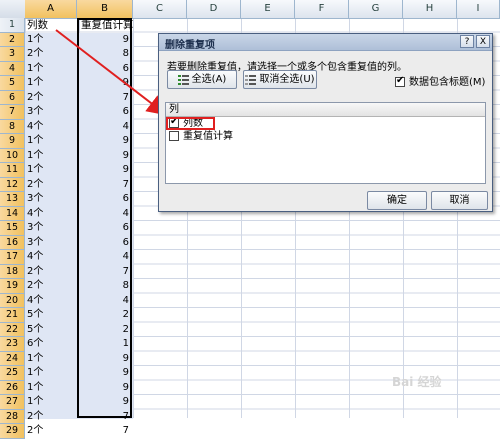 This screenshot has height=439, width=500. What do you see at coordinates (12, 213) in the screenshot?
I see `row-header: 14` at bounding box center [12, 213].